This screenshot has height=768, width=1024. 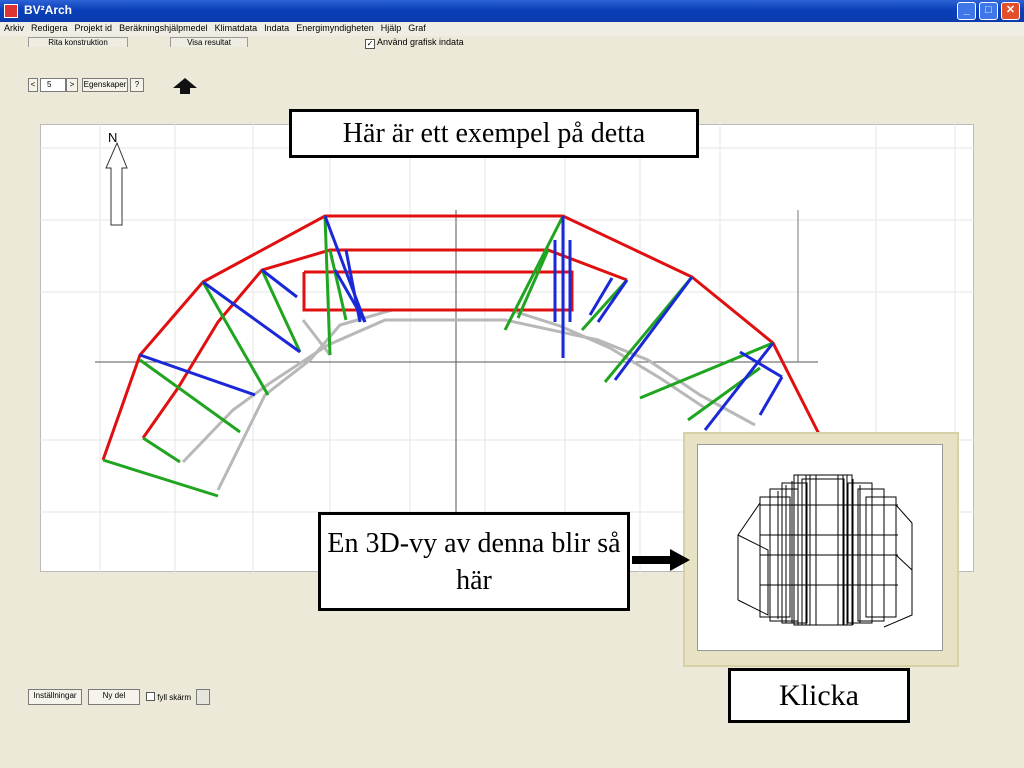 What do you see at coordinates (825, 551) in the screenshot?
I see `3d-wireframe-view` at bounding box center [825, 551].